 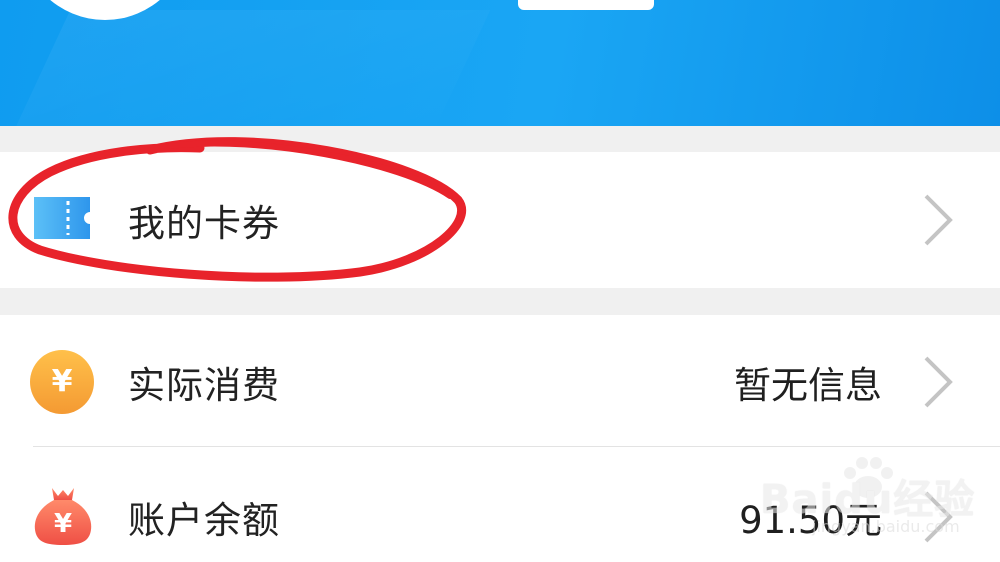 I want to click on my-cards-label: 我的卡券, so click(x=204, y=223).